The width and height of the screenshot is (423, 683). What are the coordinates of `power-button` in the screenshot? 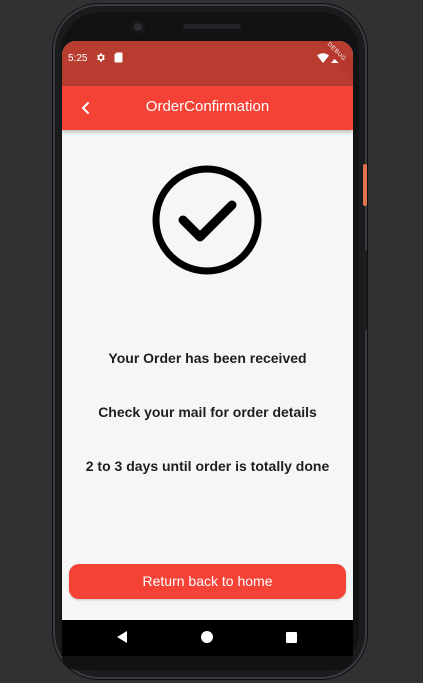 It's located at (365, 185).